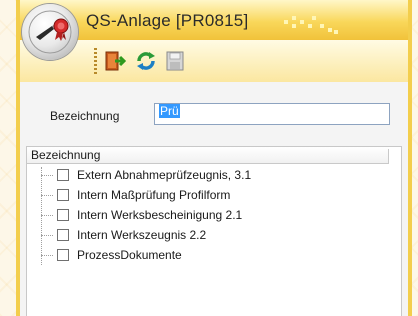  Describe the element at coordinates (207, 256) in the screenshot. I see `tree-item: ProzessDokumente` at that location.